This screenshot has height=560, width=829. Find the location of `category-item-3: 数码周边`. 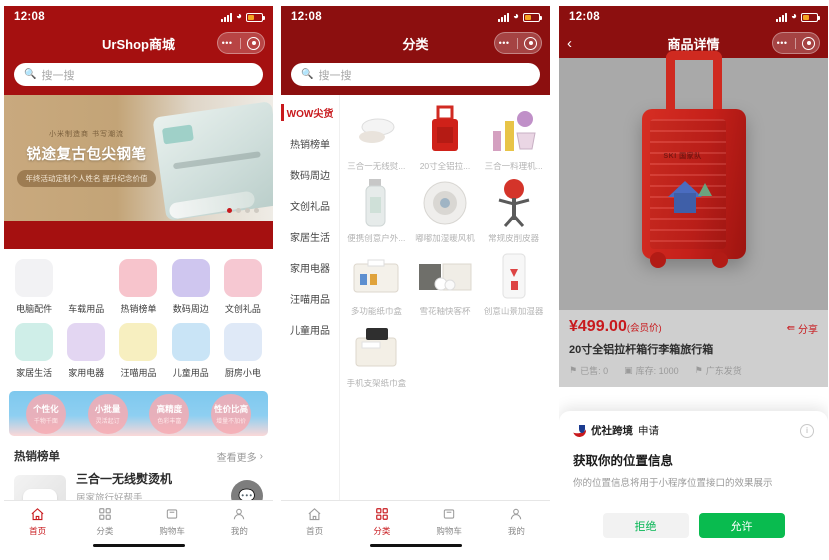

category-item-3: 数码周边 is located at coordinates (191, 287).